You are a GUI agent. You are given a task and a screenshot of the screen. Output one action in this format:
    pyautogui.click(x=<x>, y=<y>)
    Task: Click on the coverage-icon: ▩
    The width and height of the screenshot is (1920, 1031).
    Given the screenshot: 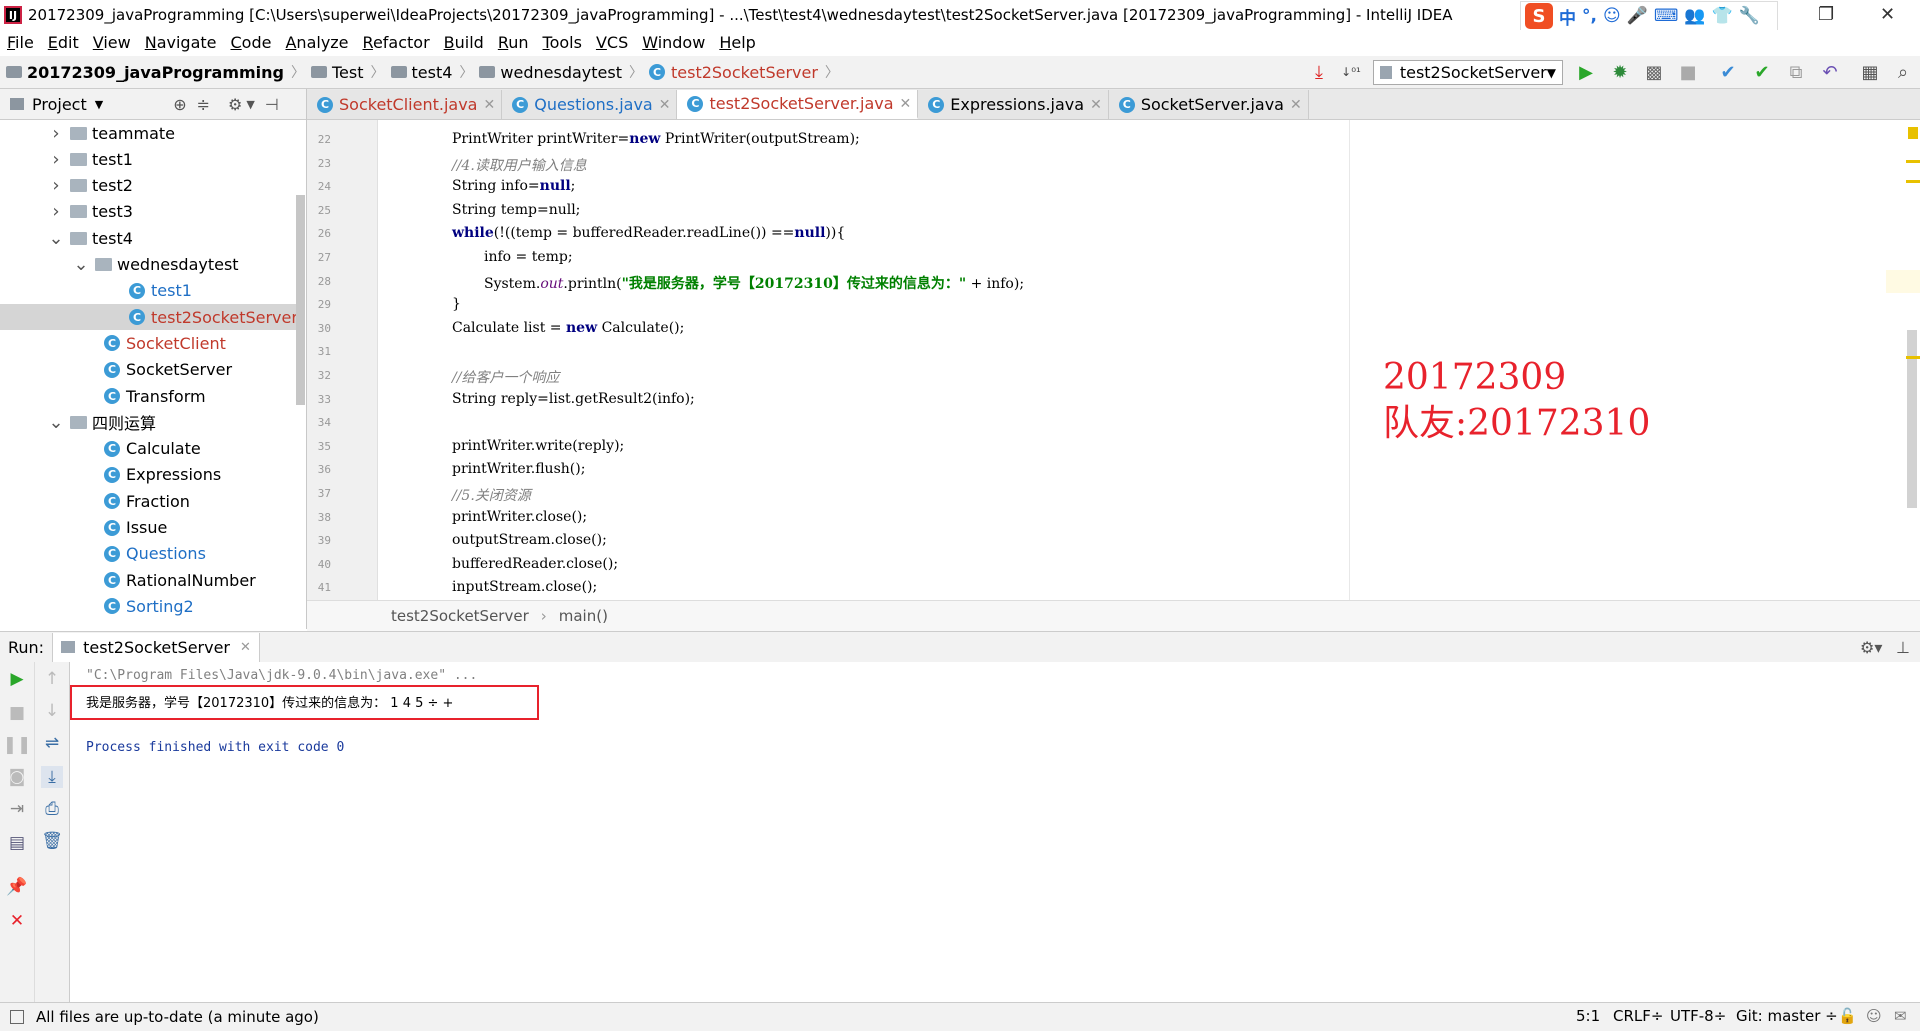 What is the action you would take?
    pyautogui.click(x=1654, y=72)
    